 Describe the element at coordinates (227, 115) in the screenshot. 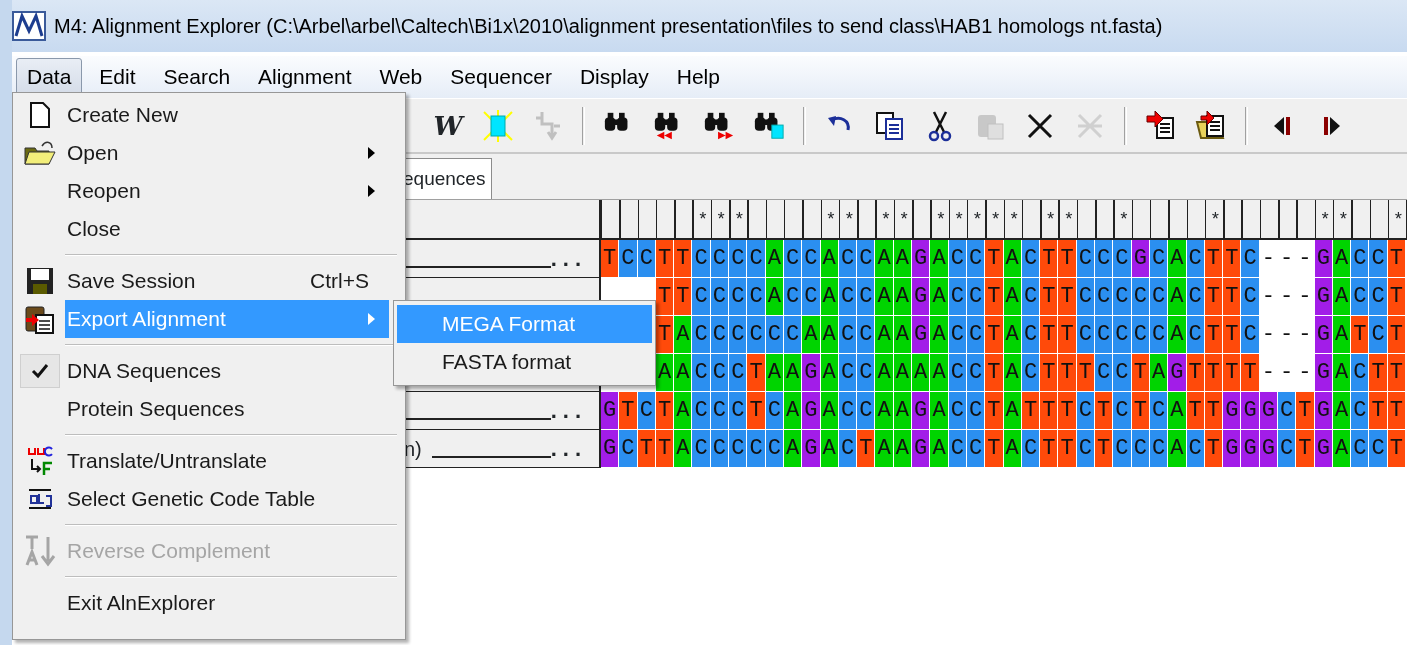

I see `menu-item: Create New` at that location.